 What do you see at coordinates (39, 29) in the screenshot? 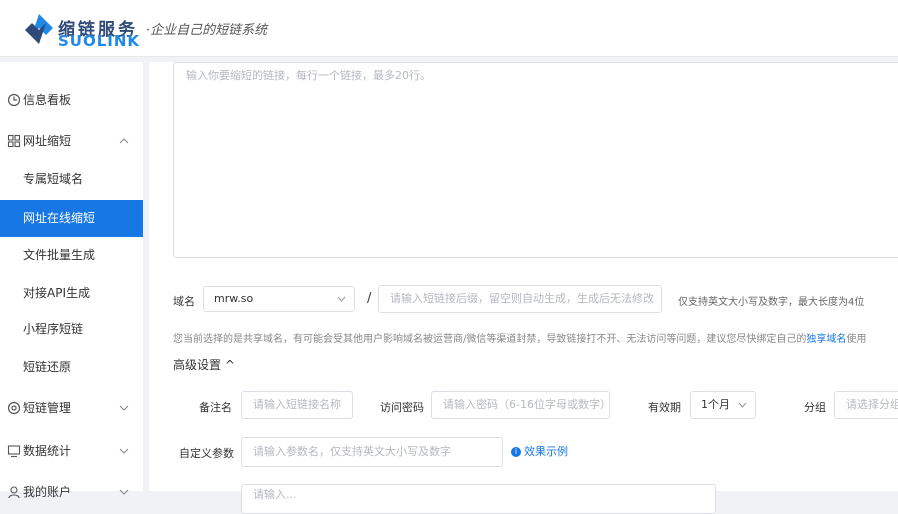
I see `suolink-logo-icon` at bounding box center [39, 29].